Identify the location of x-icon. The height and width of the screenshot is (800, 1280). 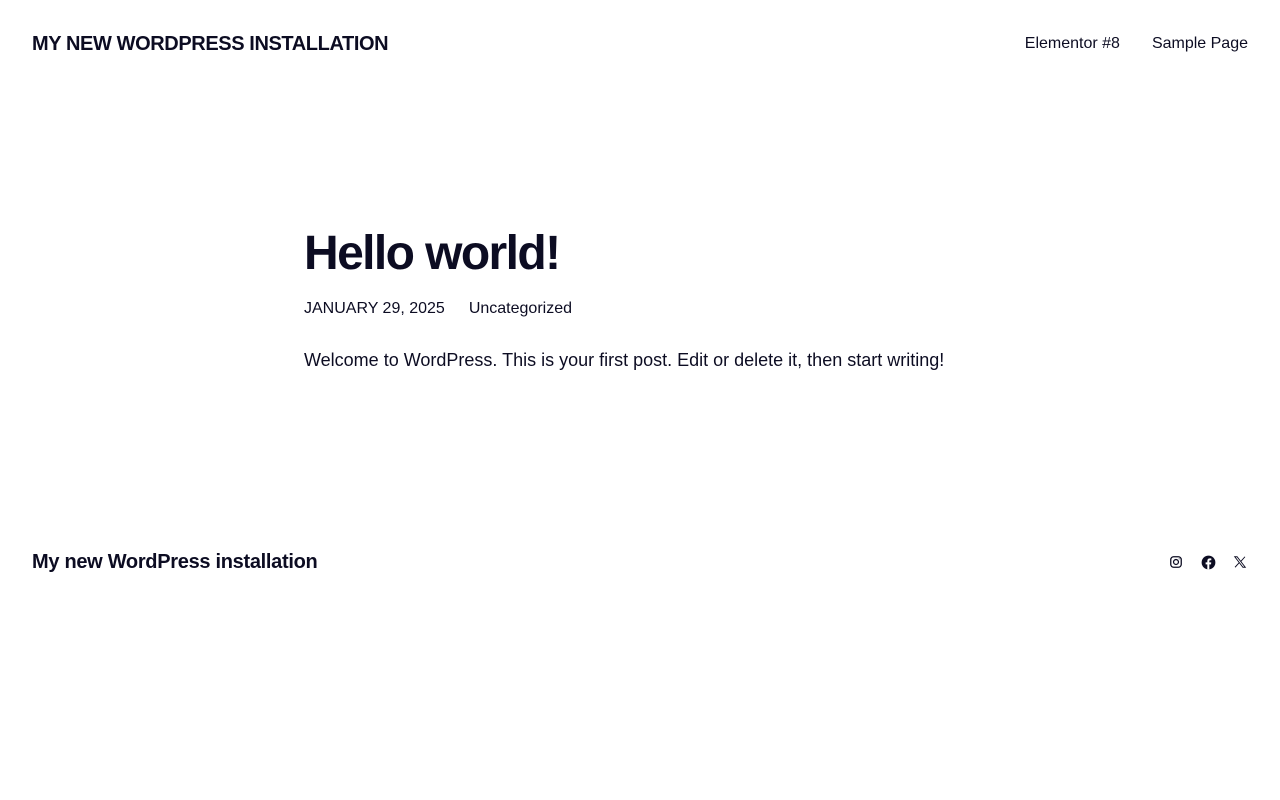
(1240, 562).